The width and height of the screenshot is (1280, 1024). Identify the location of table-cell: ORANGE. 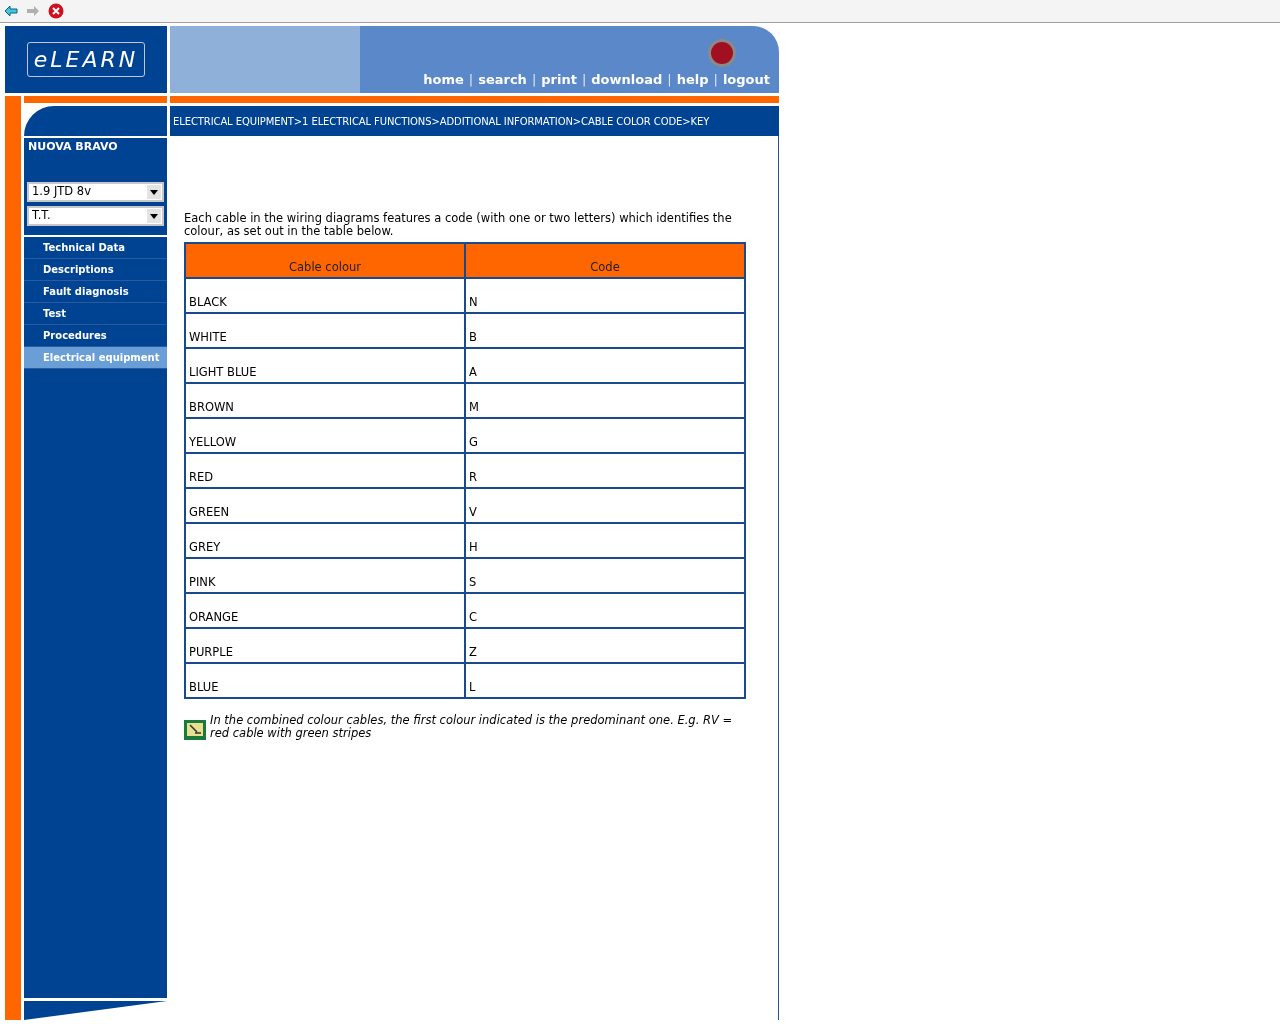
(325, 610).